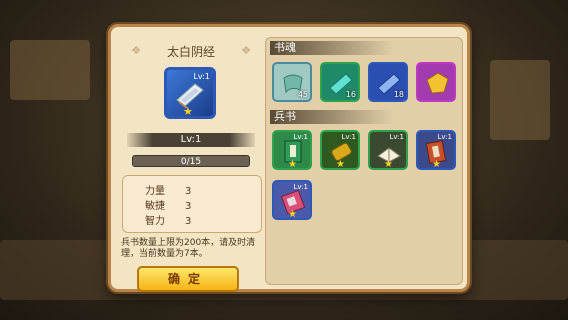  I want to click on selected-book-slot: Lv:1 ★, so click(190, 93).